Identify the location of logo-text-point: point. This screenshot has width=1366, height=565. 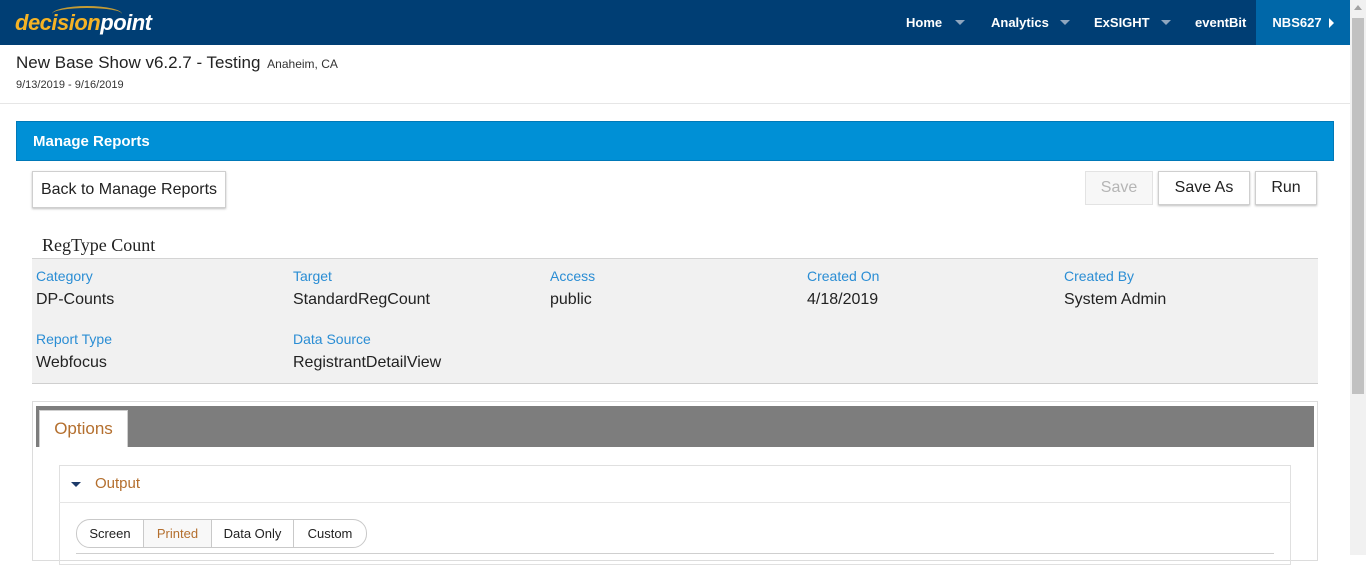
(126, 22).